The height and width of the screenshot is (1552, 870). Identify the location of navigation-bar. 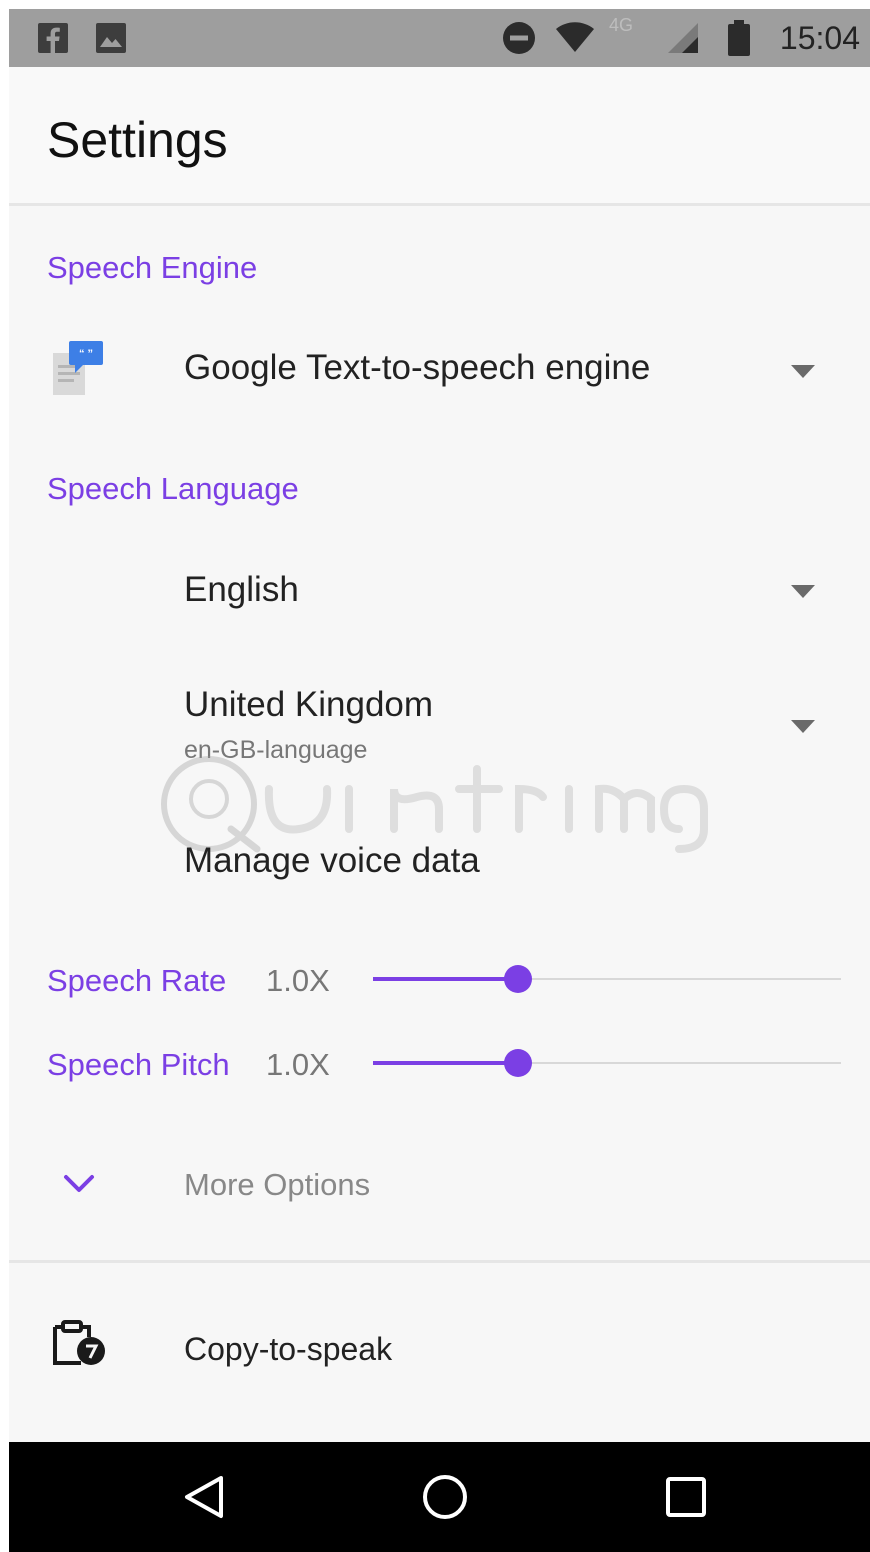
(439, 1497).